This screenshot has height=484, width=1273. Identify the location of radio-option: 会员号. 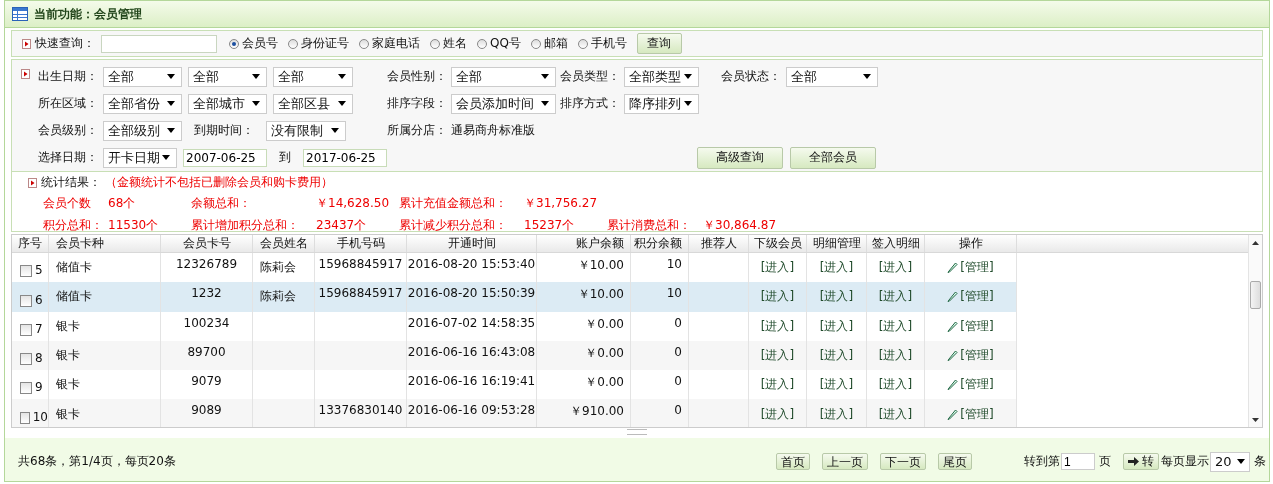
(253, 43).